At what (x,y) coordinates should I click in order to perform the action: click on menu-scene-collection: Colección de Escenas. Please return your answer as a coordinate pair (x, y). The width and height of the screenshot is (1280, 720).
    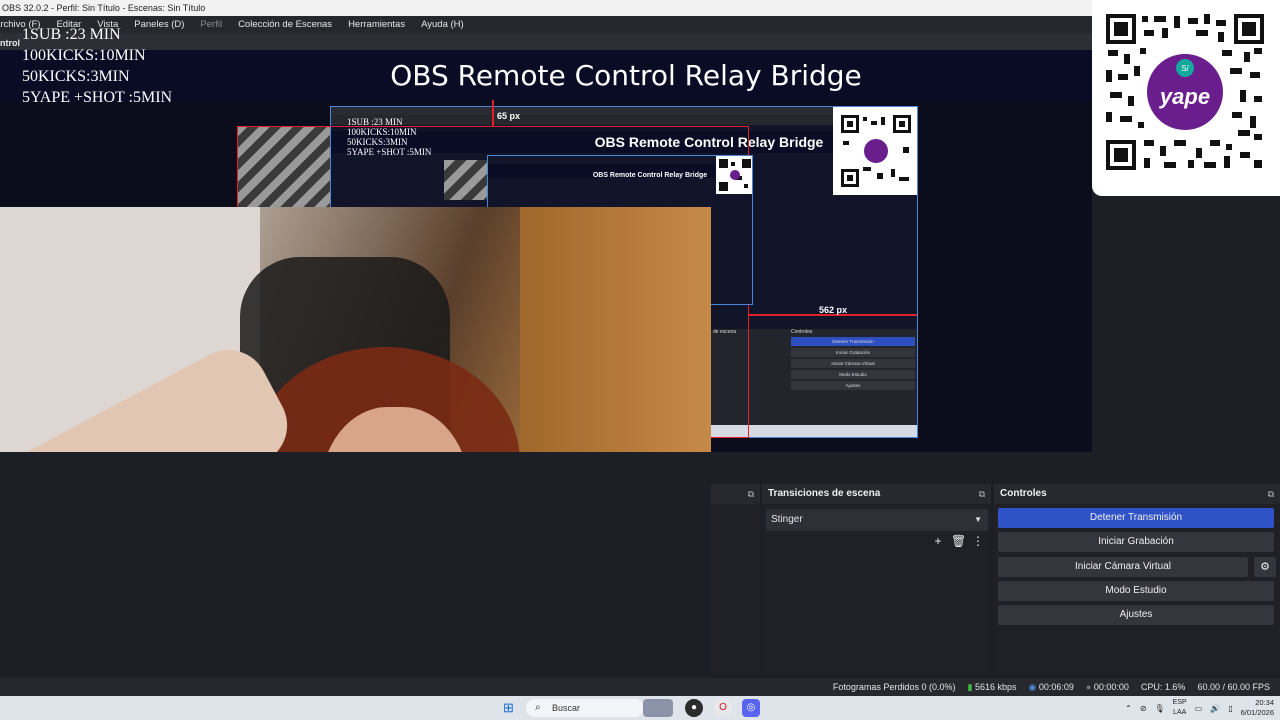
    Looking at the image, I should click on (285, 24).